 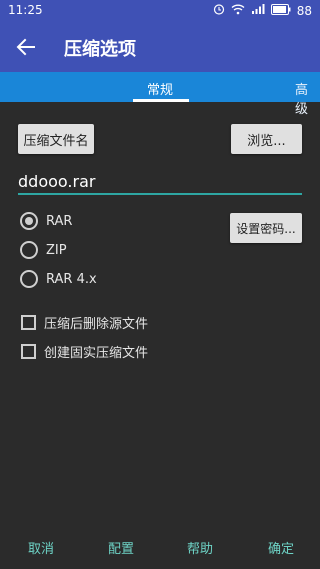 I want to click on status-icons: 88, so click(x=262, y=10).